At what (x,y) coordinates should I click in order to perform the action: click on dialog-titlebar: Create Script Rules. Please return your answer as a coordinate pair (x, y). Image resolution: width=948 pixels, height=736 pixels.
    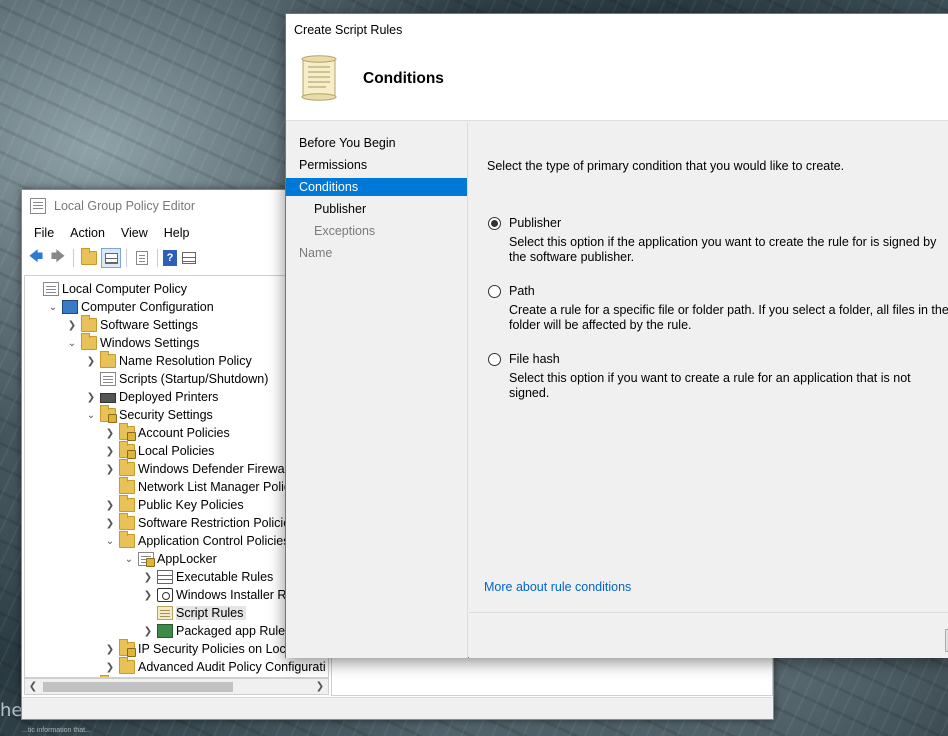
    Looking at the image, I should click on (617, 29).